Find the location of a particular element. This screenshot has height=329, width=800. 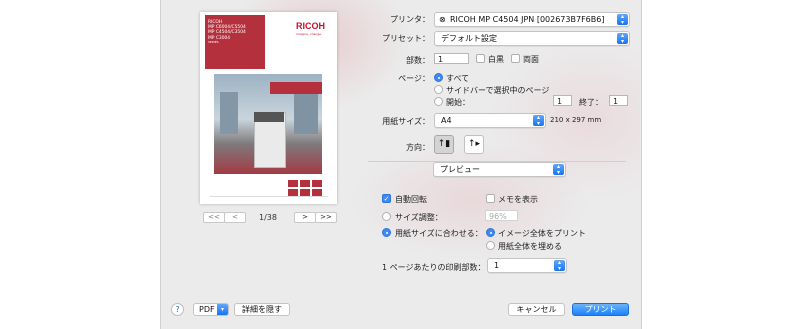

section-popup: プレビュー ▴ ▾ is located at coordinates (499, 169).